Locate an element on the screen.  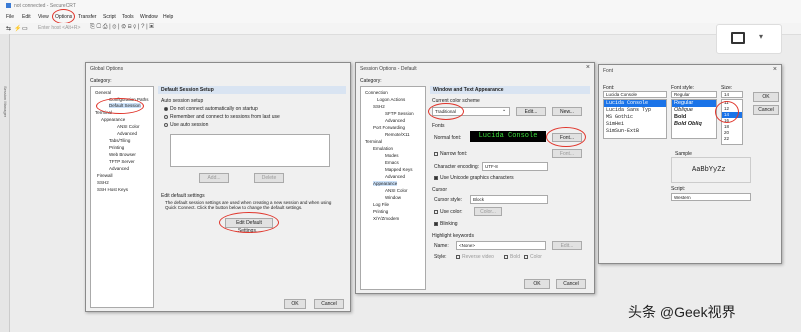
menu-help: Help is located at coordinates (168, 17).